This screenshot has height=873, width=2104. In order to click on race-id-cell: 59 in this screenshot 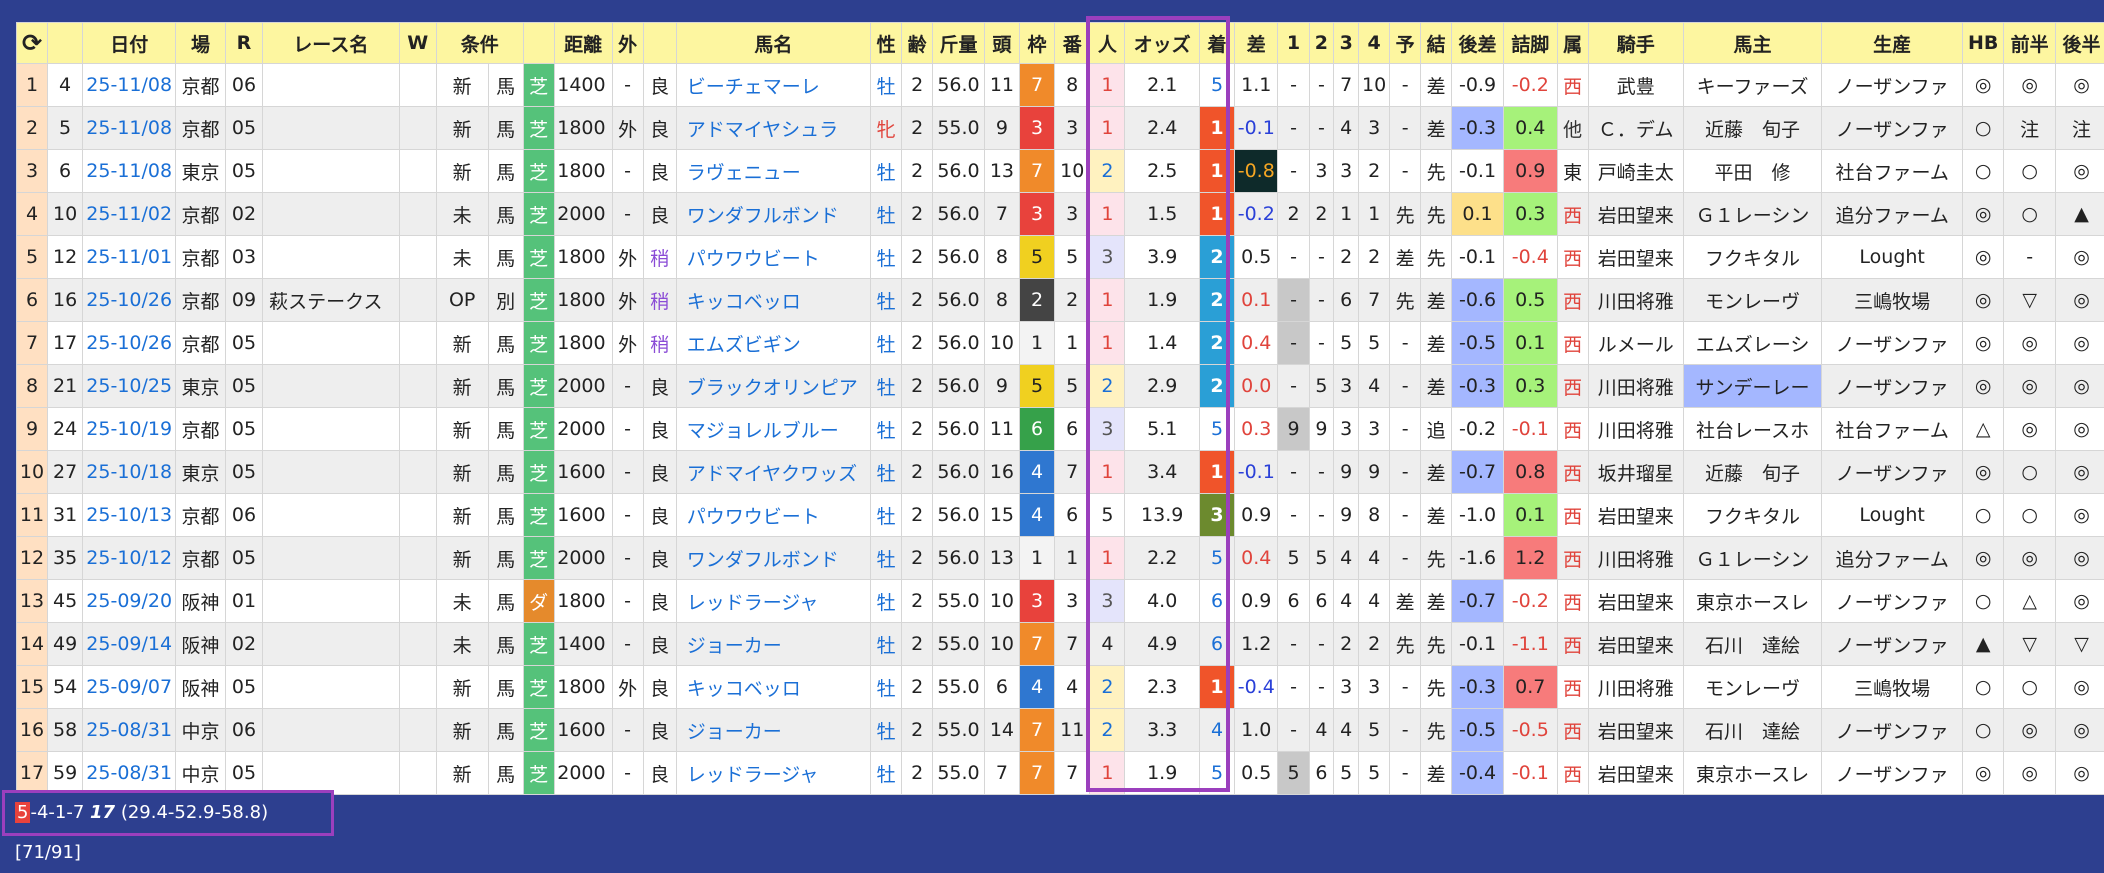, I will do `click(65, 773)`.